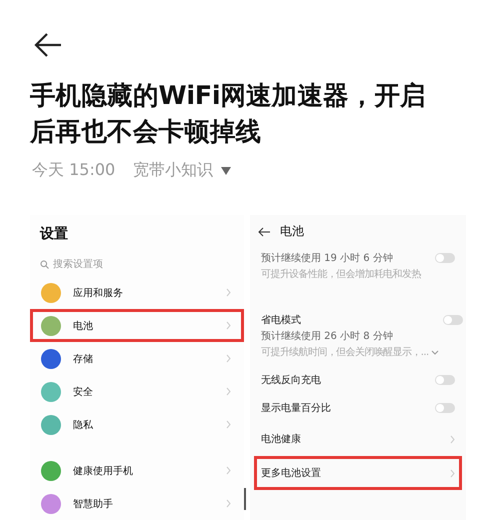  What do you see at coordinates (292, 231) in the screenshot?
I see `battery-title: 电池` at bounding box center [292, 231].